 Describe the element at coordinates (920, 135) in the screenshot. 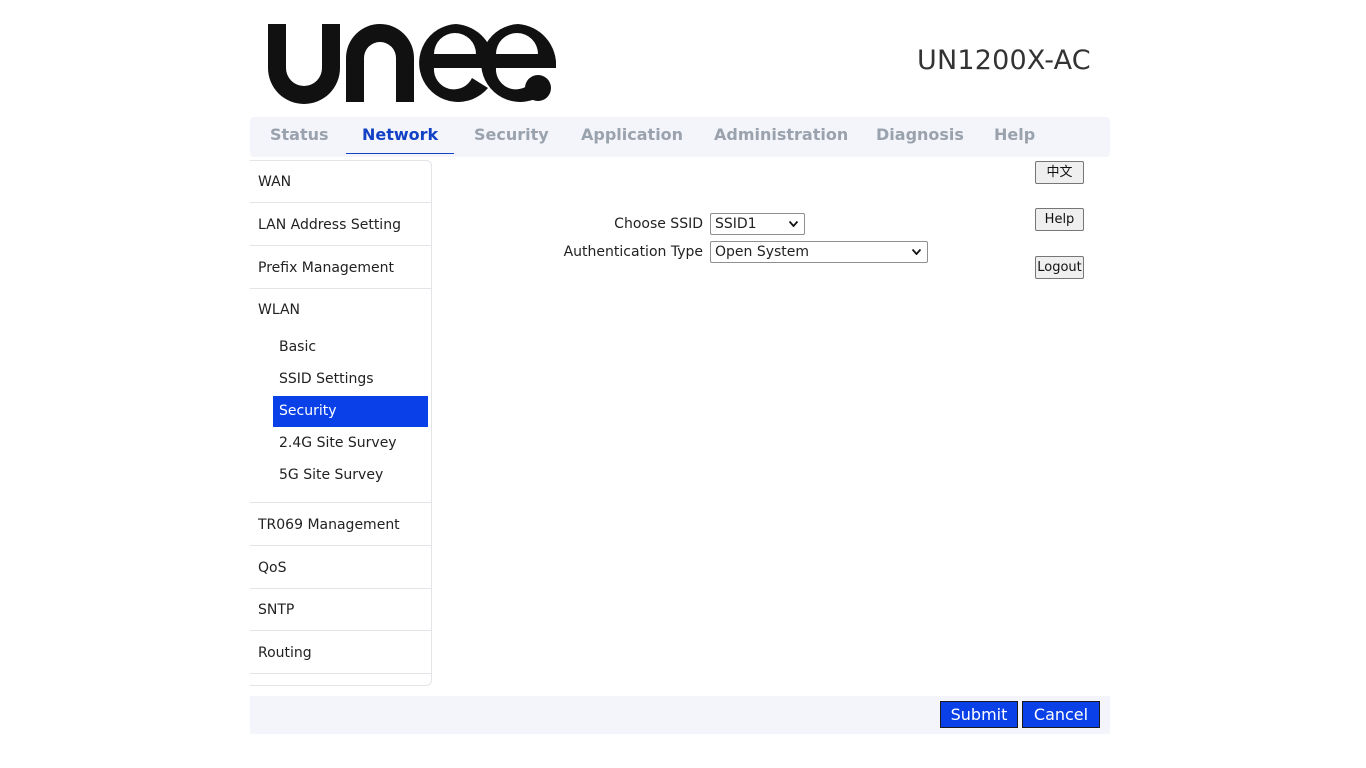

I see `tab-diagnosis: Diagnosis` at that location.